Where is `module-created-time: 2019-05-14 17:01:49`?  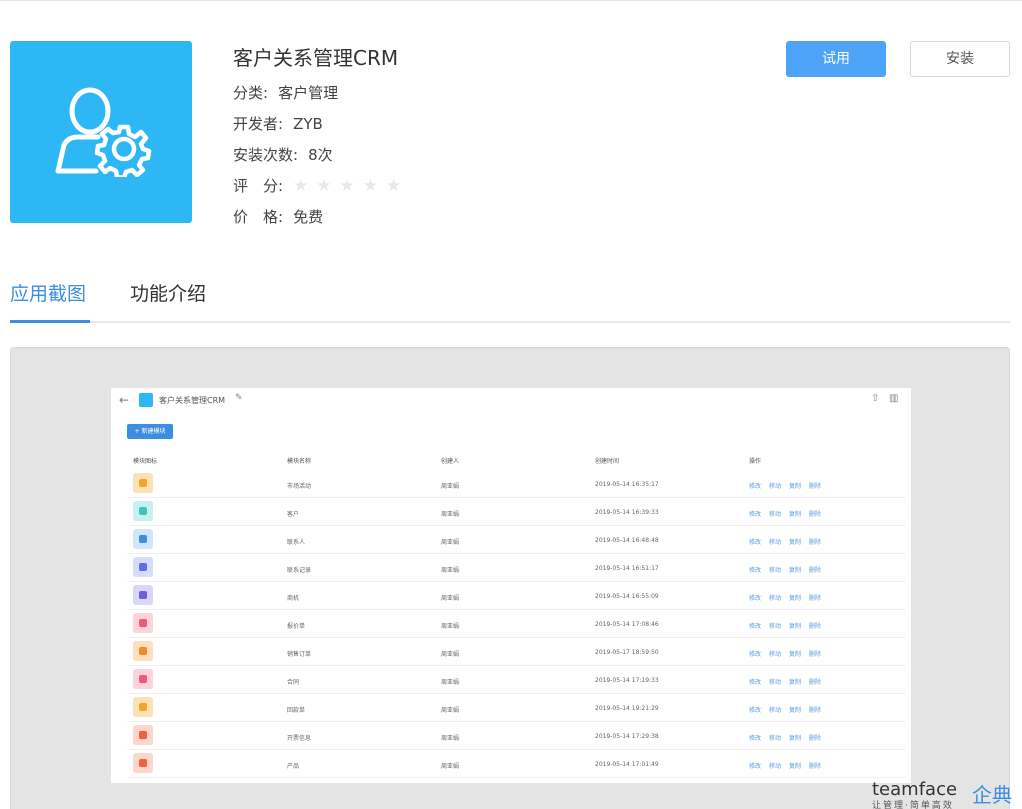 module-created-time: 2019-05-14 17:01:49 is located at coordinates (627, 764).